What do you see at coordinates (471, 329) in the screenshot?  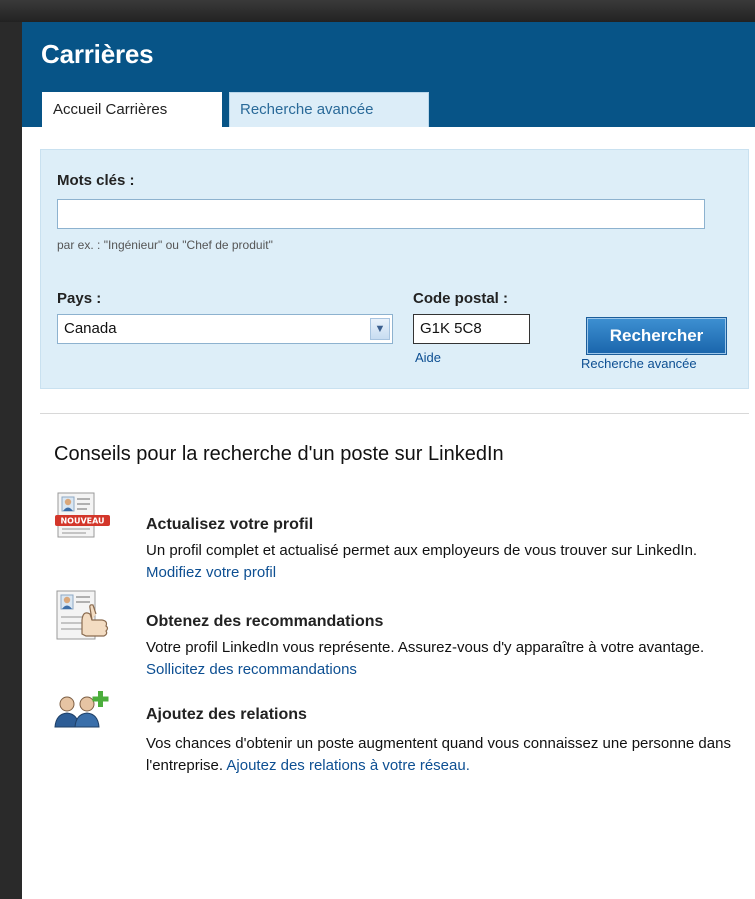 I see `postal-code-input: G1K 5C8` at bounding box center [471, 329].